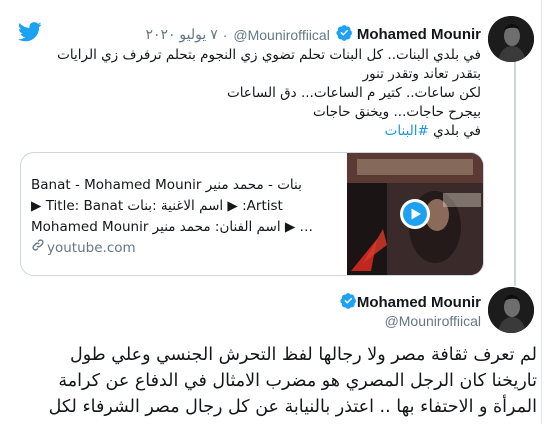 The image size is (551, 424). What do you see at coordinates (515, 174) in the screenshot?
I see `thread-connector-line` at bounding box center [515, 174].